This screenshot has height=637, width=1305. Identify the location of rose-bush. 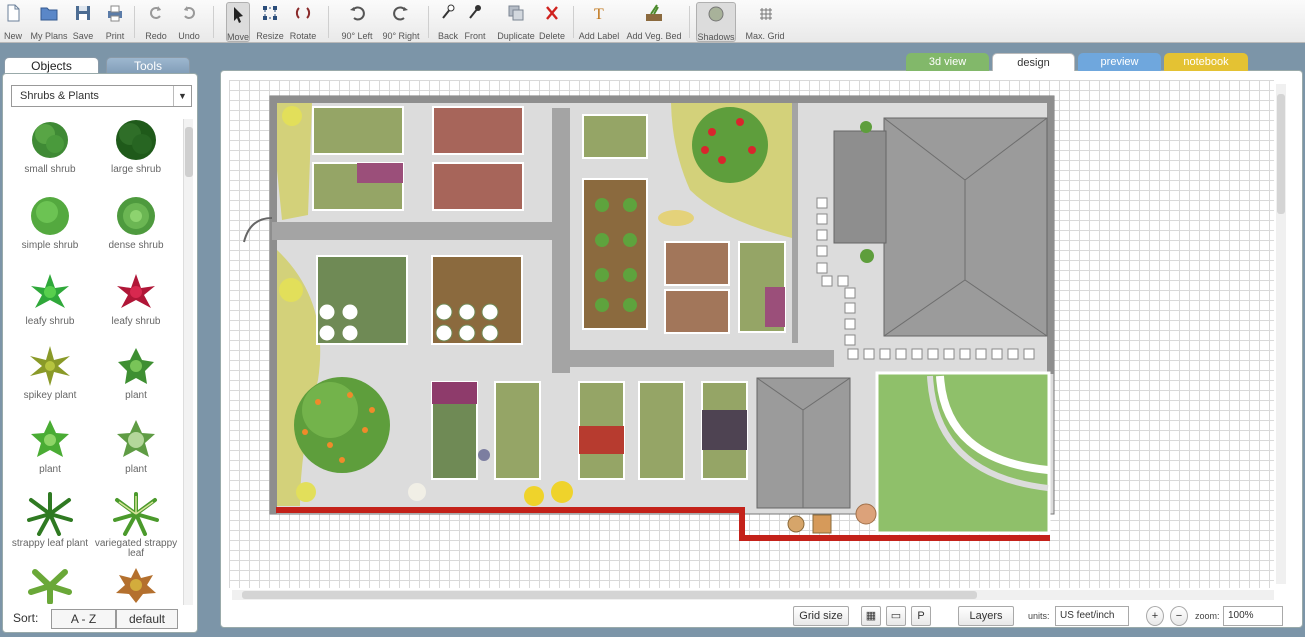
(730, 145).